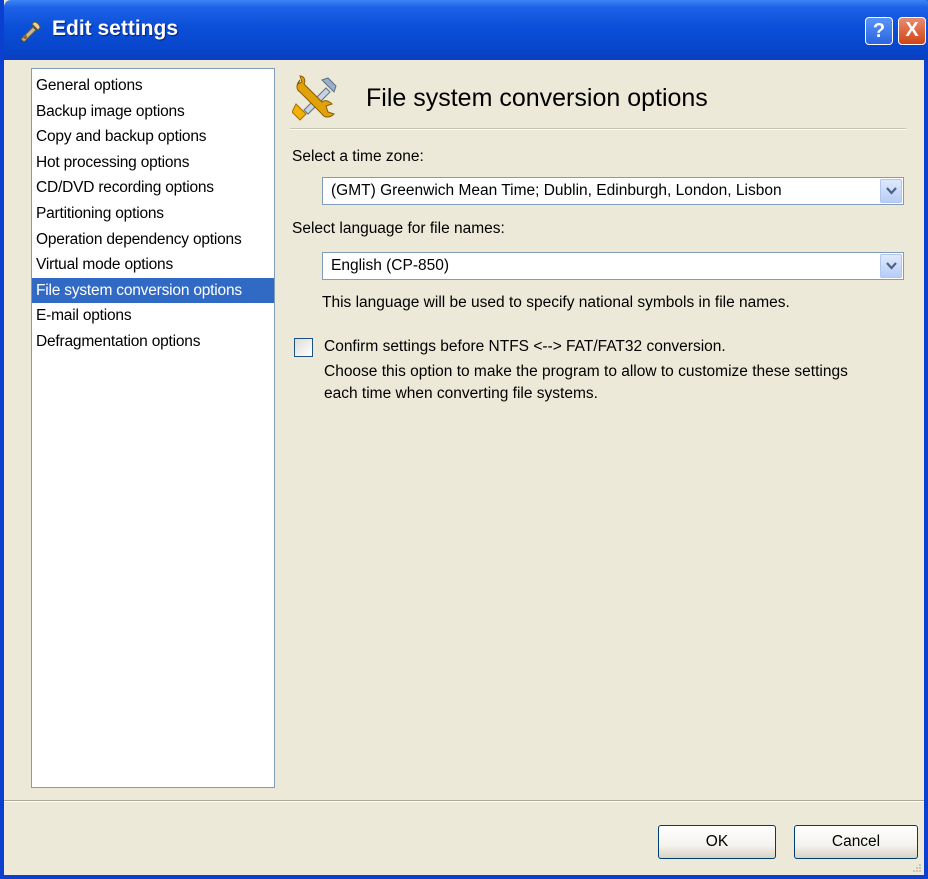 The image size is (928, 879). I want to click on timezone-dropdown-arrow, so click(891, 191).